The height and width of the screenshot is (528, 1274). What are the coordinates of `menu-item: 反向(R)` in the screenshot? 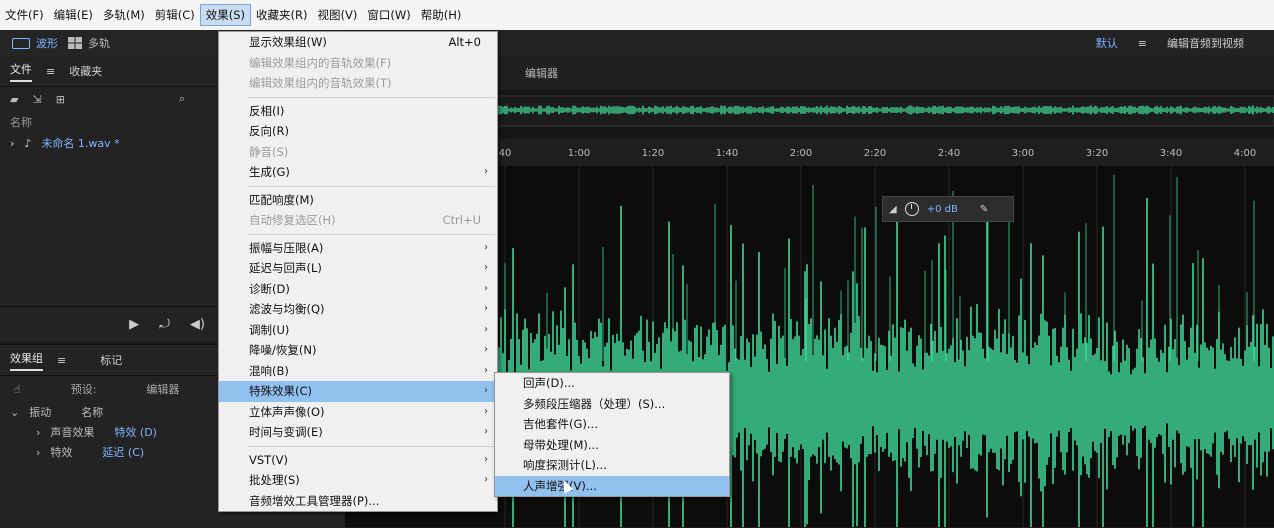 It's located at (358, 131).